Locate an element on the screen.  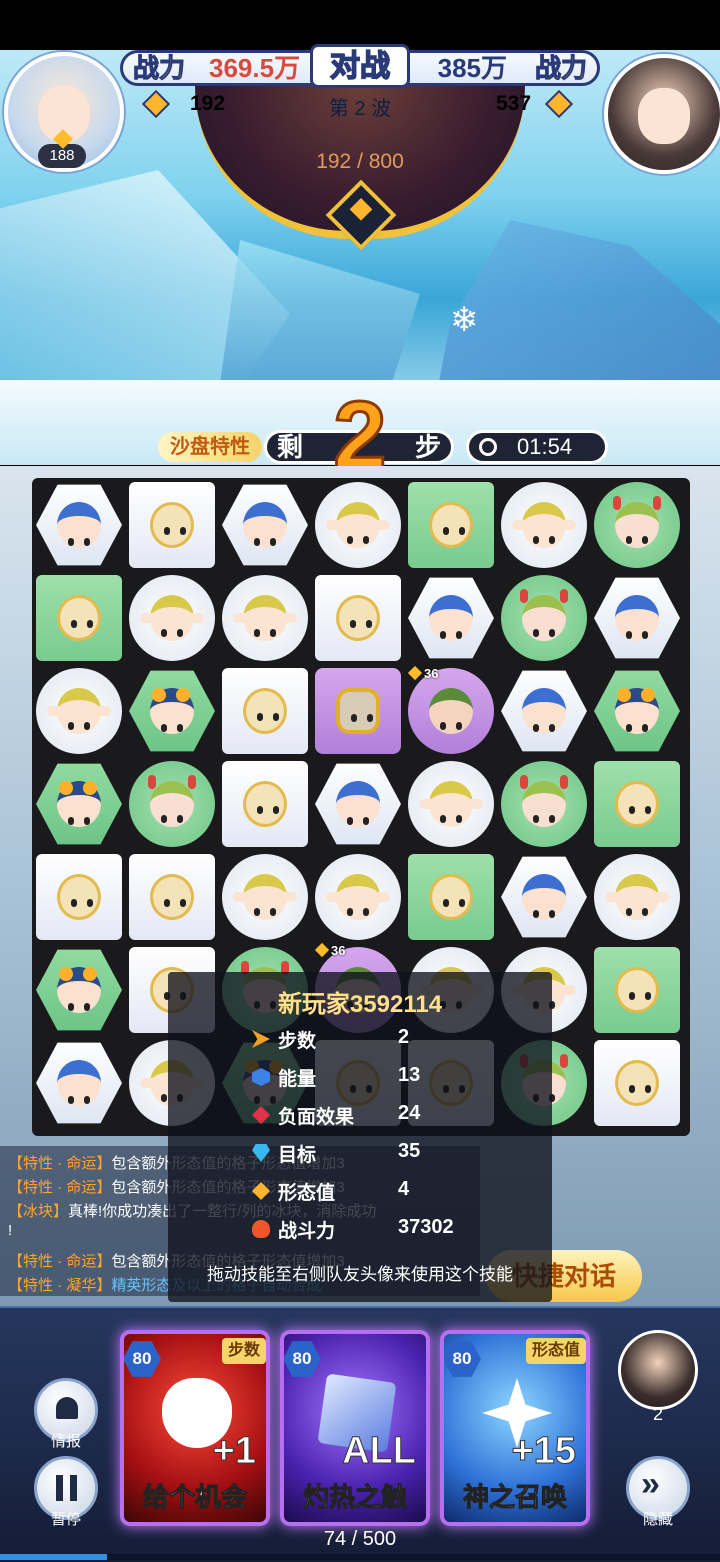
card-tag: 步数 is located at coordinates (243, 1351).